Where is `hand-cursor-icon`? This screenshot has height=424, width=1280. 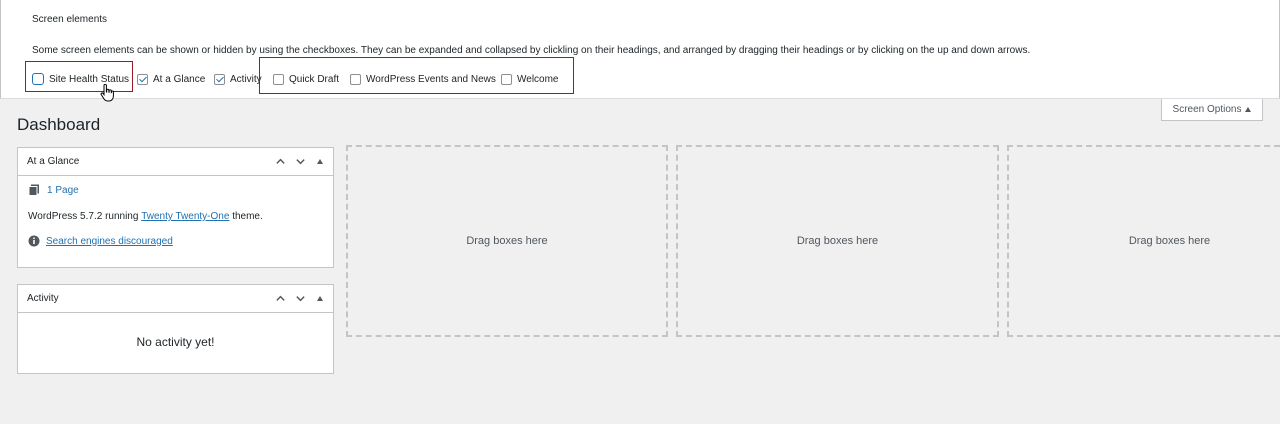 hand-cursor-icon is located at coordinates (107, 93).